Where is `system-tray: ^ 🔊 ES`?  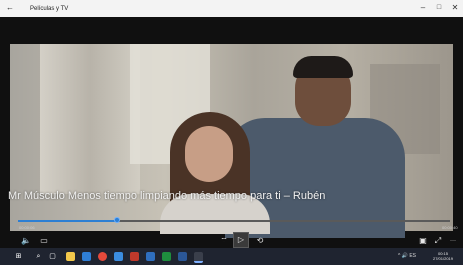 system-tray: ^ 🔊 ES is located at coordinates (407, 256).